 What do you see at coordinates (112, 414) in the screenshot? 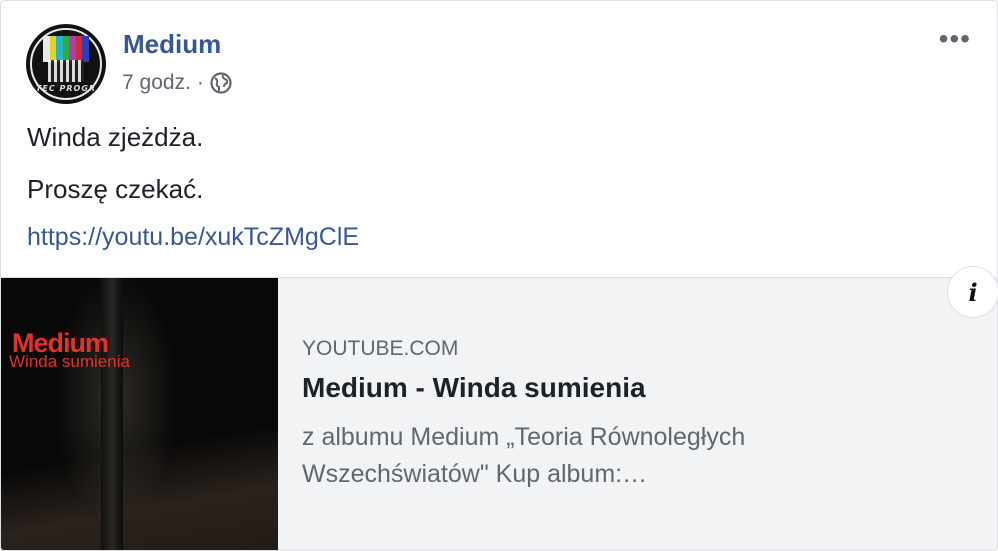
I see `thumbnail-pillar` at bounding box center [112, 414].